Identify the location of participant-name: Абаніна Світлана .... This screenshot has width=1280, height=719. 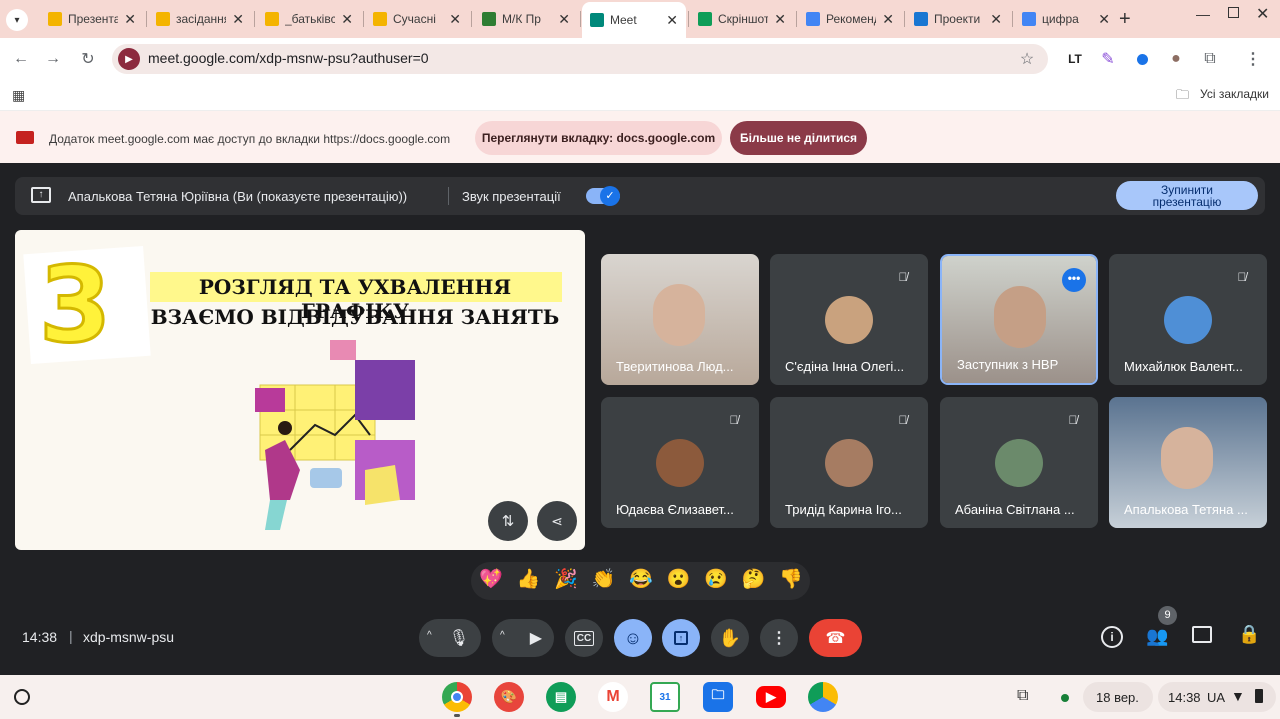
(1015, 509).